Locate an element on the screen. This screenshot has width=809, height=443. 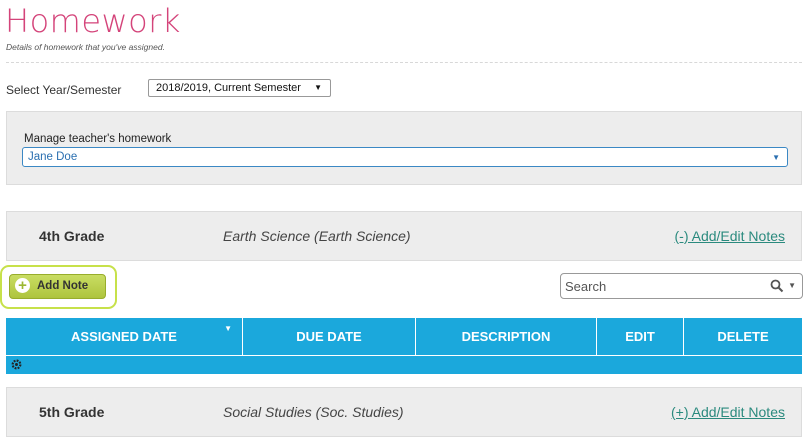
grade-name: 5th Grade is located at coordinates (72, 412).